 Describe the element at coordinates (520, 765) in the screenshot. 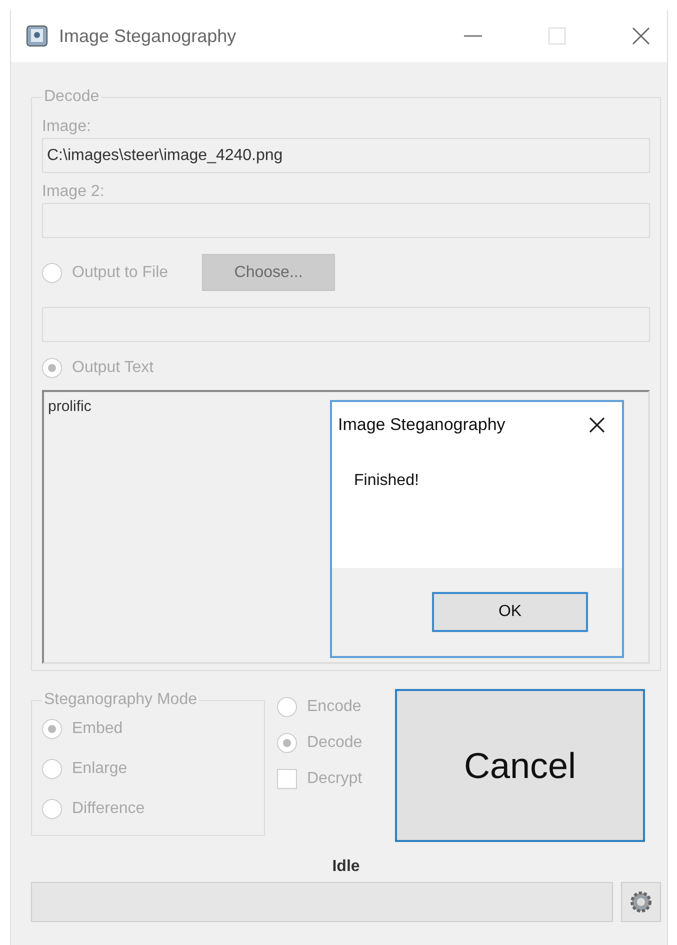

I see `cancel-button: Cancel` at that location.